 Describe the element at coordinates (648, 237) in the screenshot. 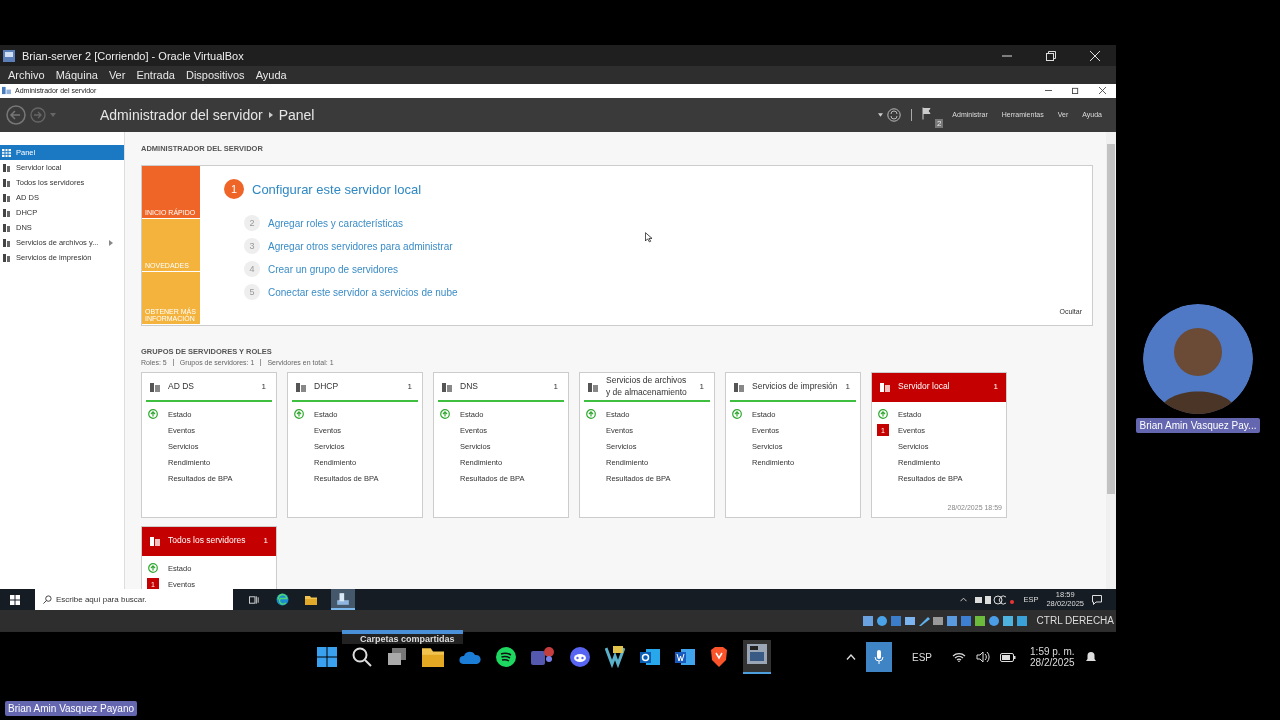

I see `pointer-icon` at that location.